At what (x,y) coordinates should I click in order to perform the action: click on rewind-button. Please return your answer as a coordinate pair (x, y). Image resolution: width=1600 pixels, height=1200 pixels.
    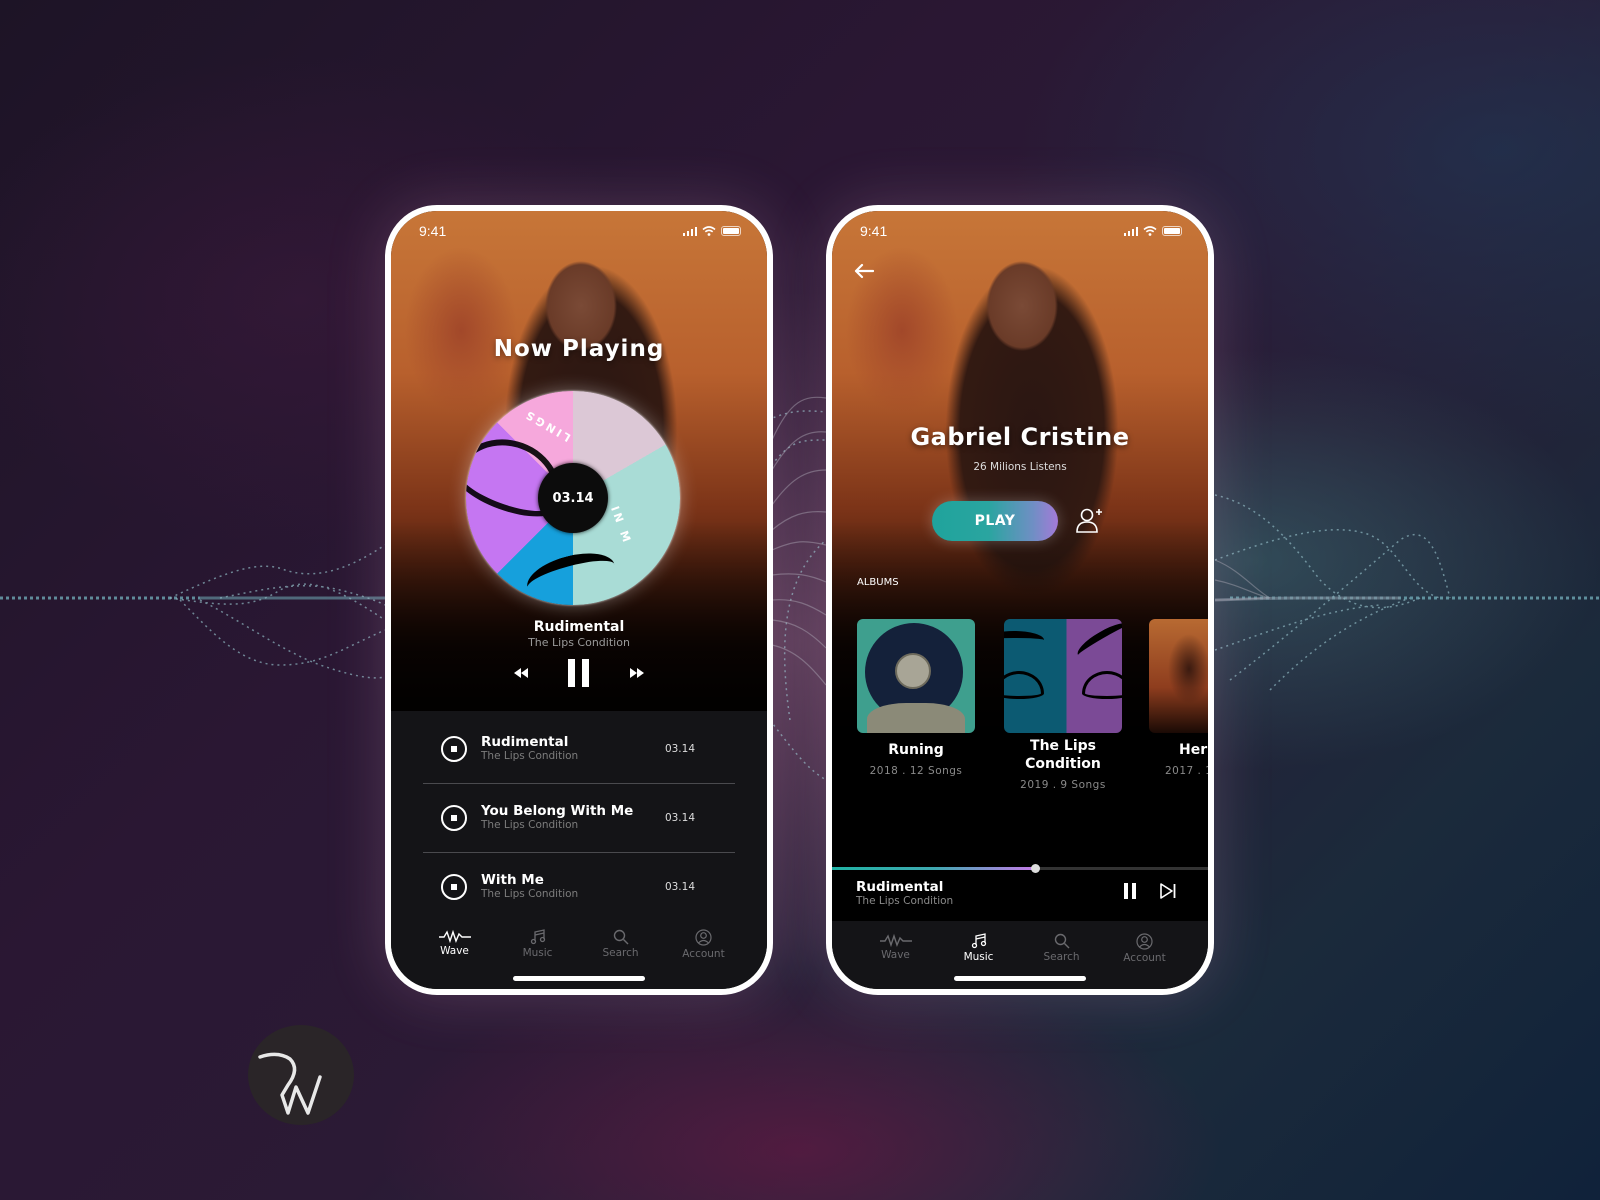
    Looking at the image, I should click on (521, 673).